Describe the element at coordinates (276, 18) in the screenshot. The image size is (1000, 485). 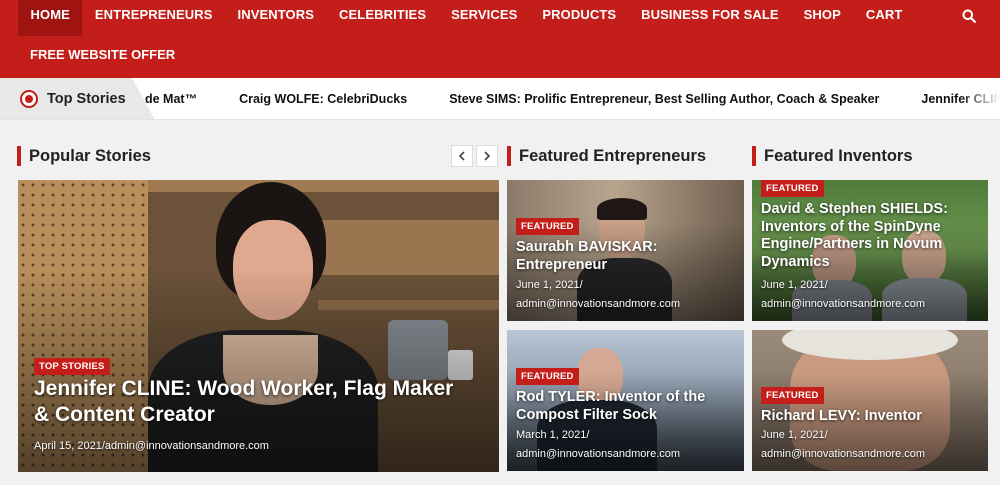
I see `nav-inventors: INVENTORS` at that location.